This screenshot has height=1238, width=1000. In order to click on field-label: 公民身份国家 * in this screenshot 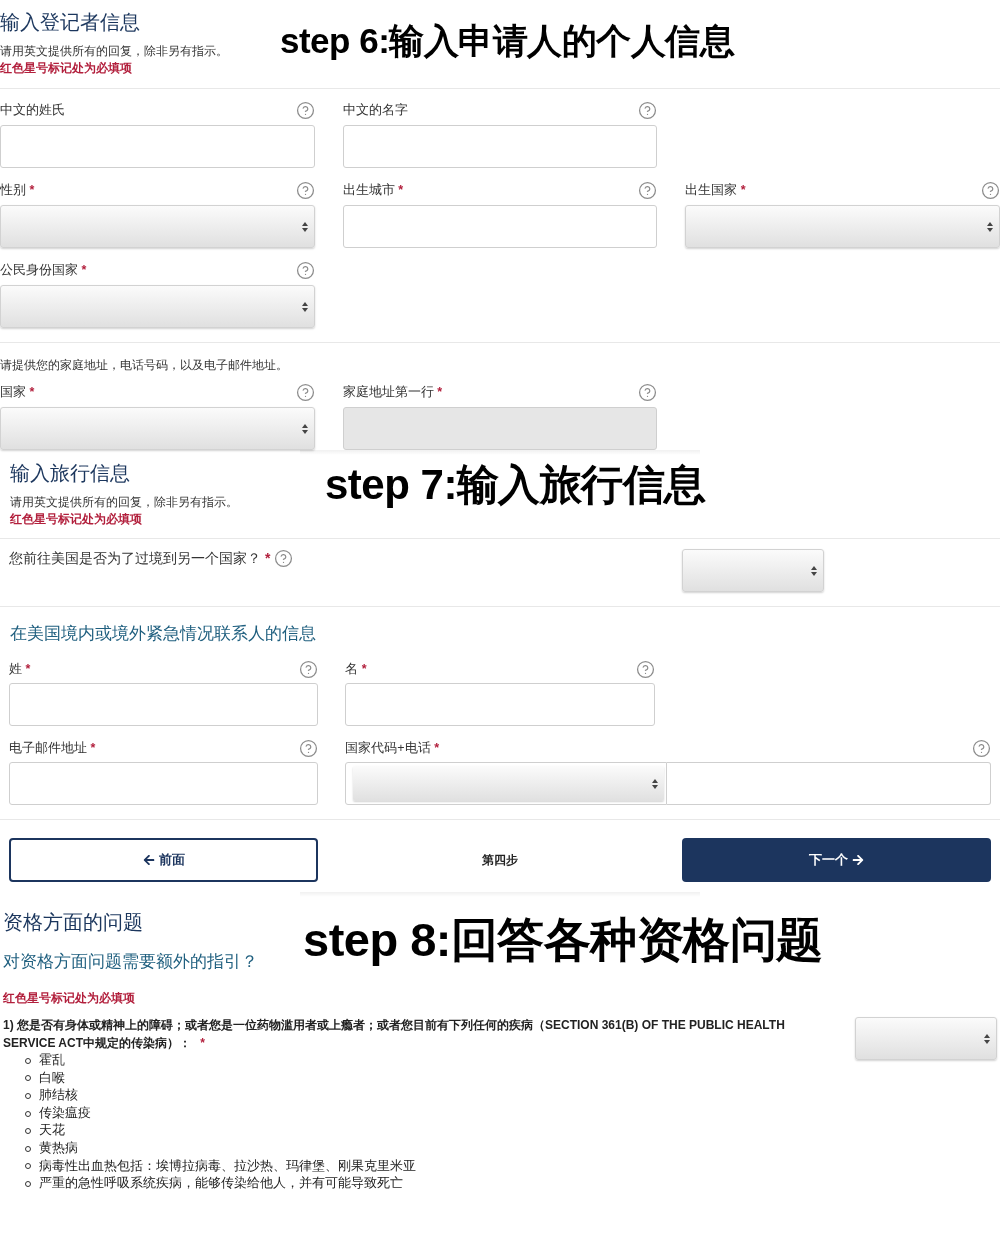, I will do `click(43, 270)`.